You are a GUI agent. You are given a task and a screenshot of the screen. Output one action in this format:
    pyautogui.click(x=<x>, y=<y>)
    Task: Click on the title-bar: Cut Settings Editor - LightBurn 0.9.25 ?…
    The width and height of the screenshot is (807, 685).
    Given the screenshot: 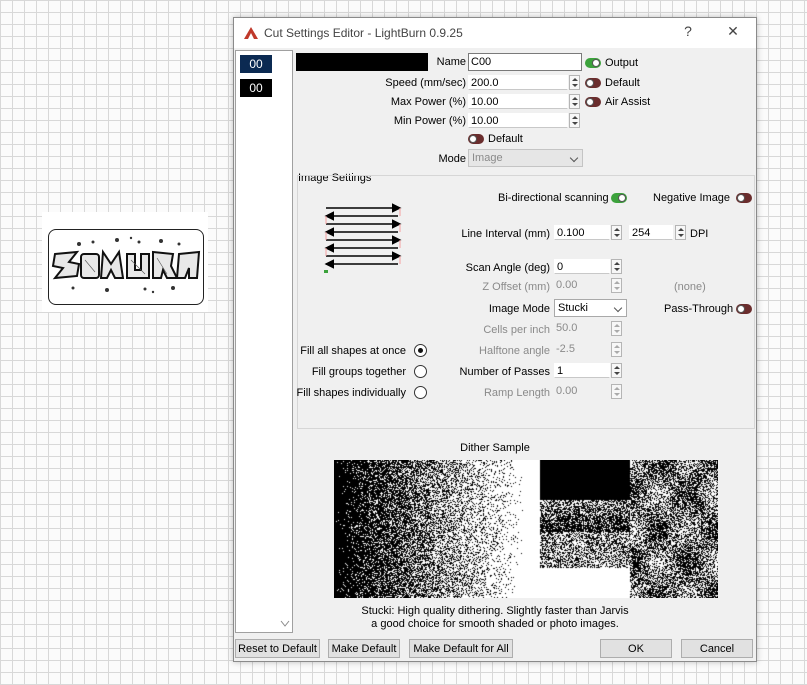 What is the action you would take?
    pyautogui.click(x=495, y=33)
    